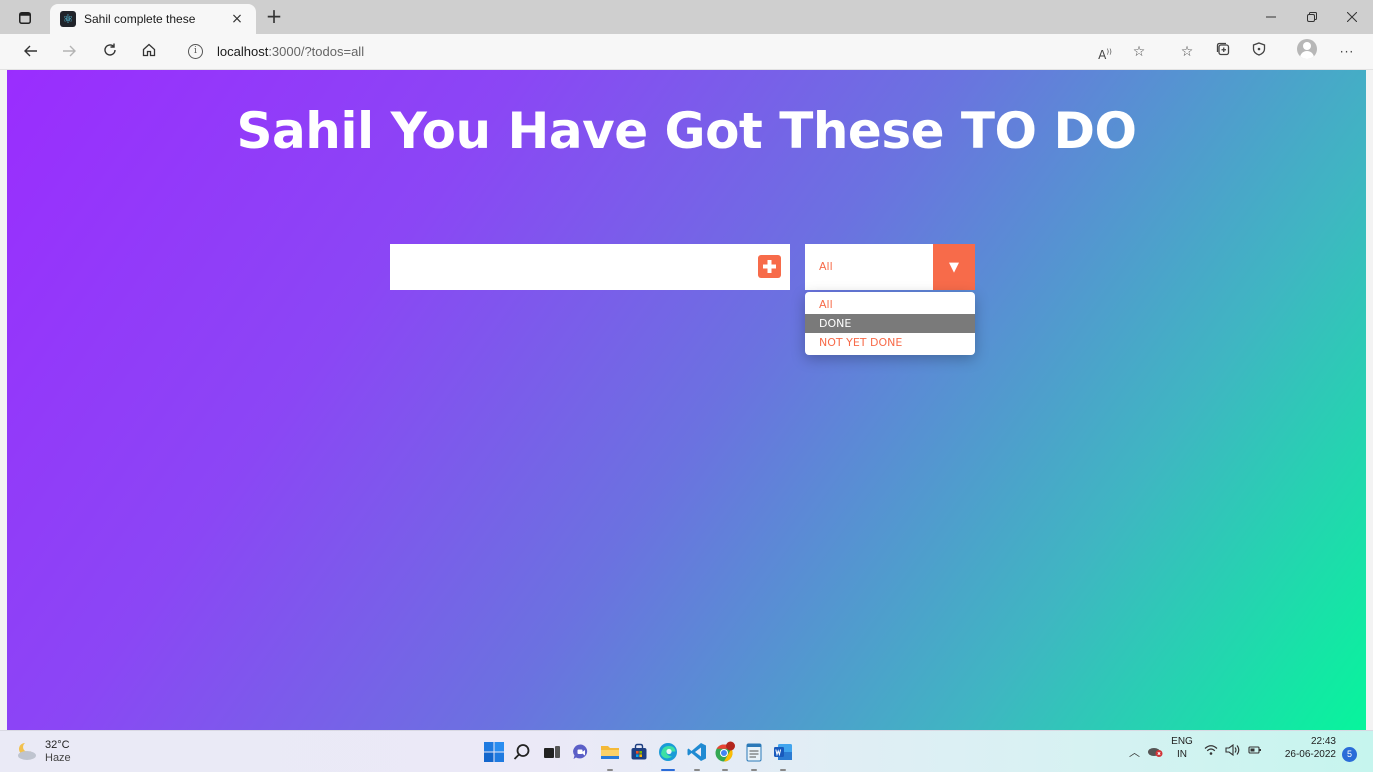  What do you see at coordinates (274, 17) in the screenshot?
I see `new-tab-button: +` at bounding box center [274, 17].